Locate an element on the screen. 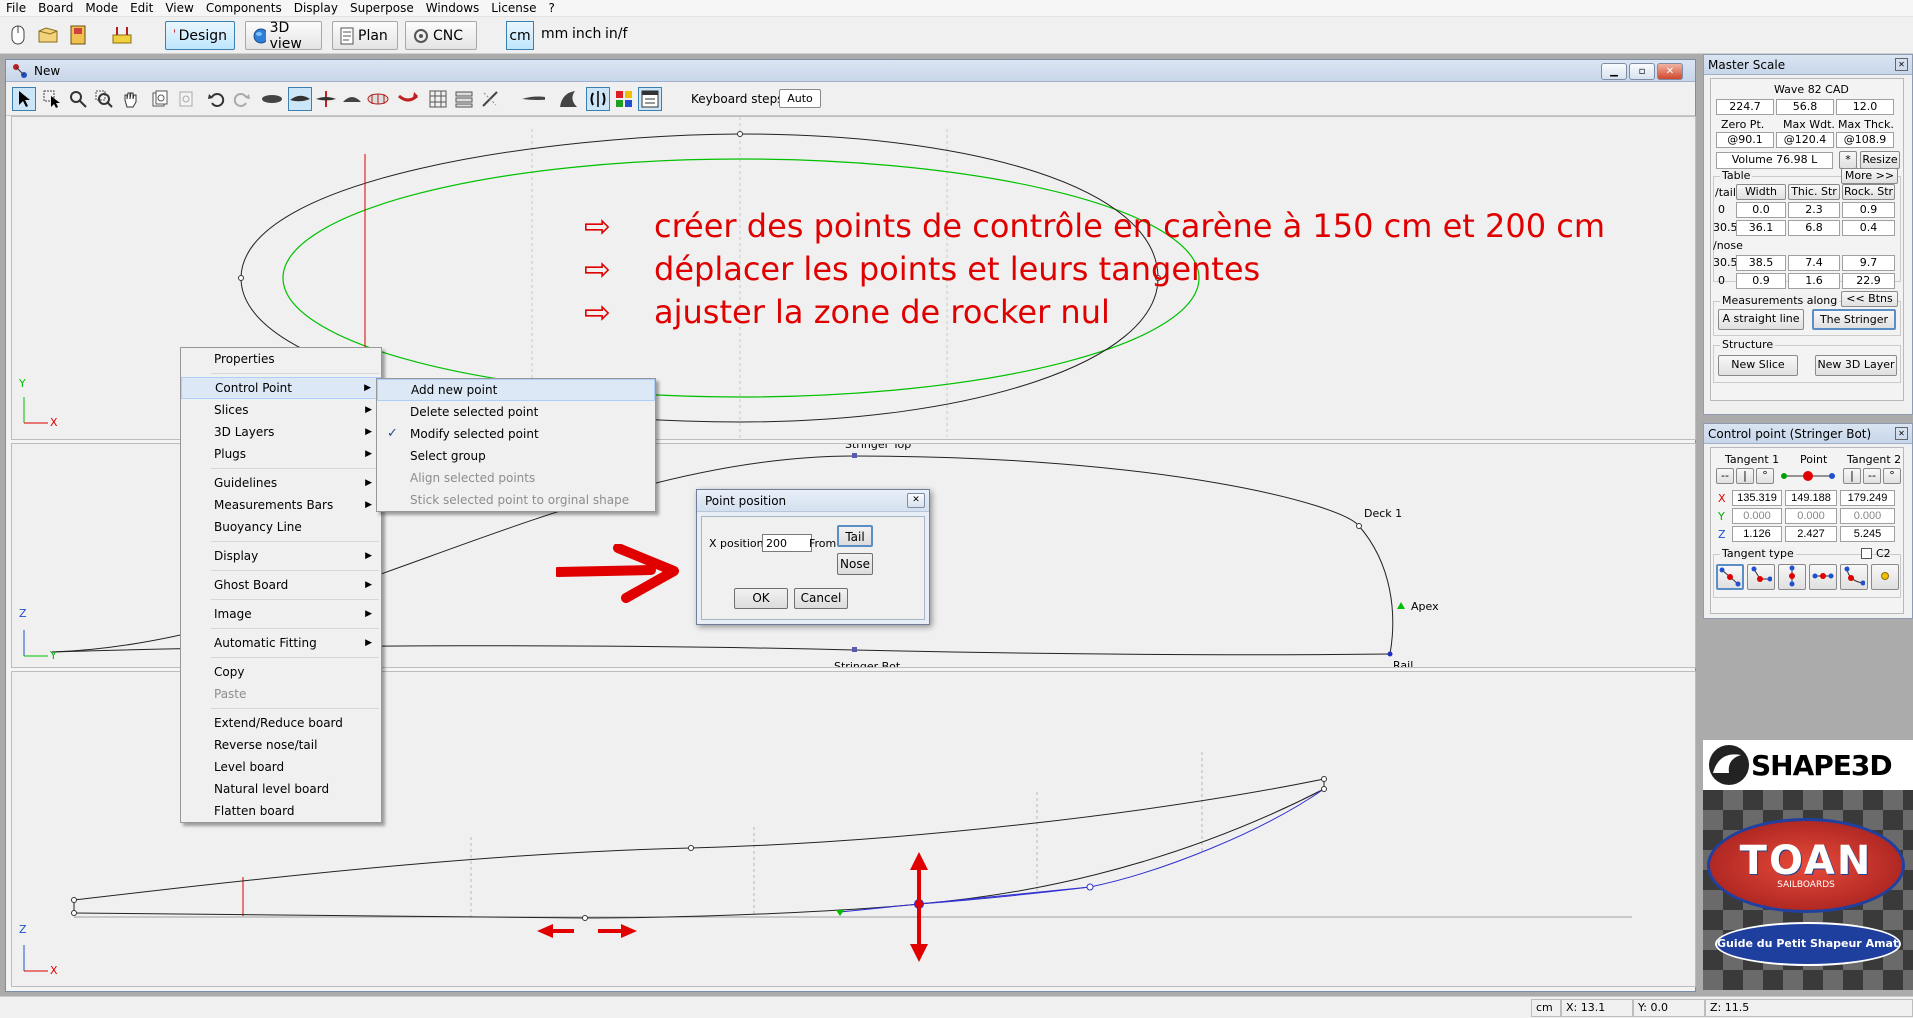 This screenshot has height=1018, width=1913. redo-icon is located at coordinates (242, 99).